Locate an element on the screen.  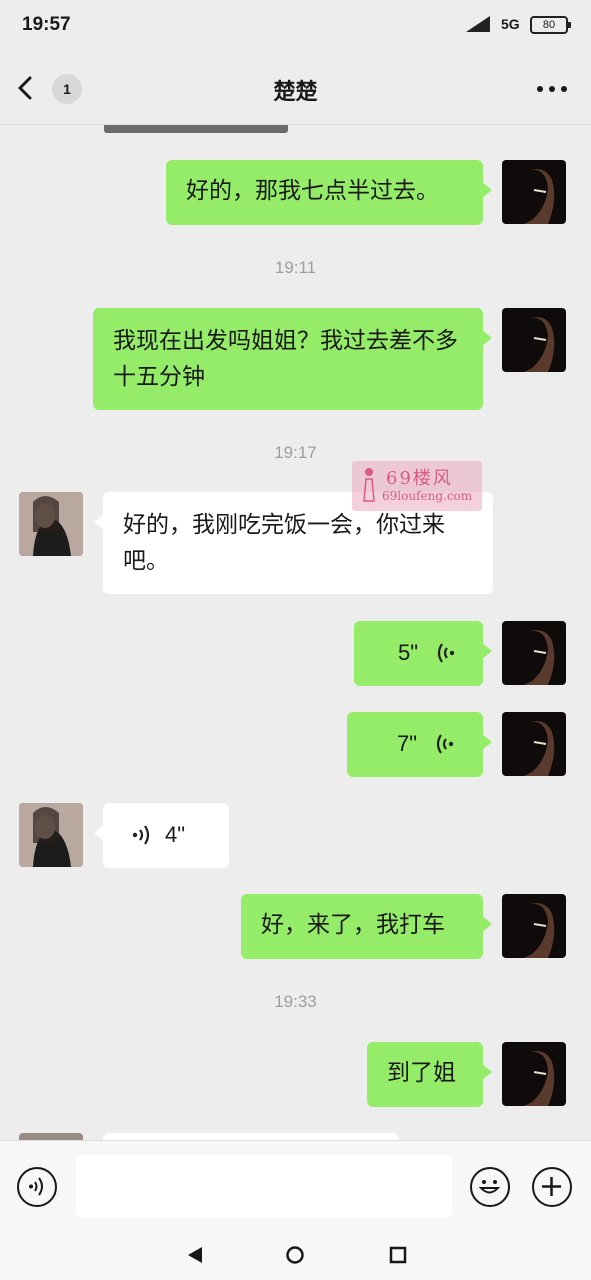
timestamp: 19:33 is located at coordinates (295, 1001).